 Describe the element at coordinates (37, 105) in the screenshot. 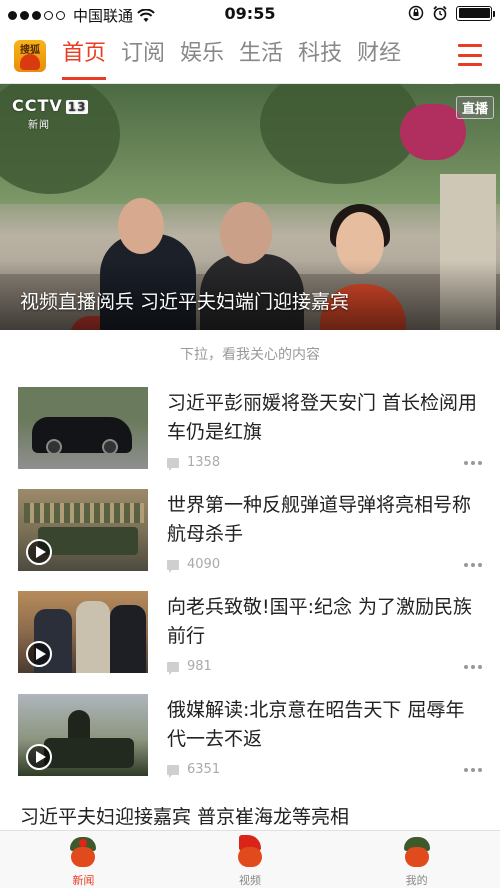

I see `channel-name: CCTV` at that location.